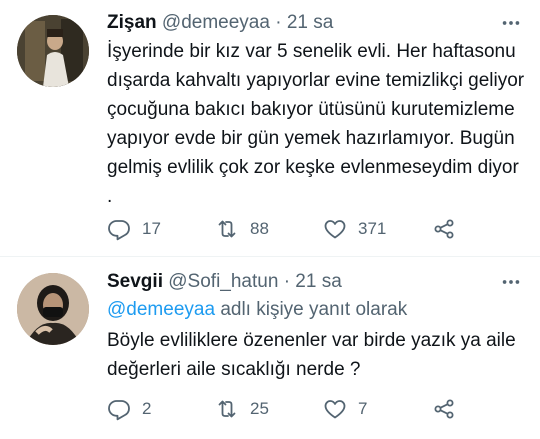  I want to click on tweet-actions: 17 88 371, so click(307, 229).